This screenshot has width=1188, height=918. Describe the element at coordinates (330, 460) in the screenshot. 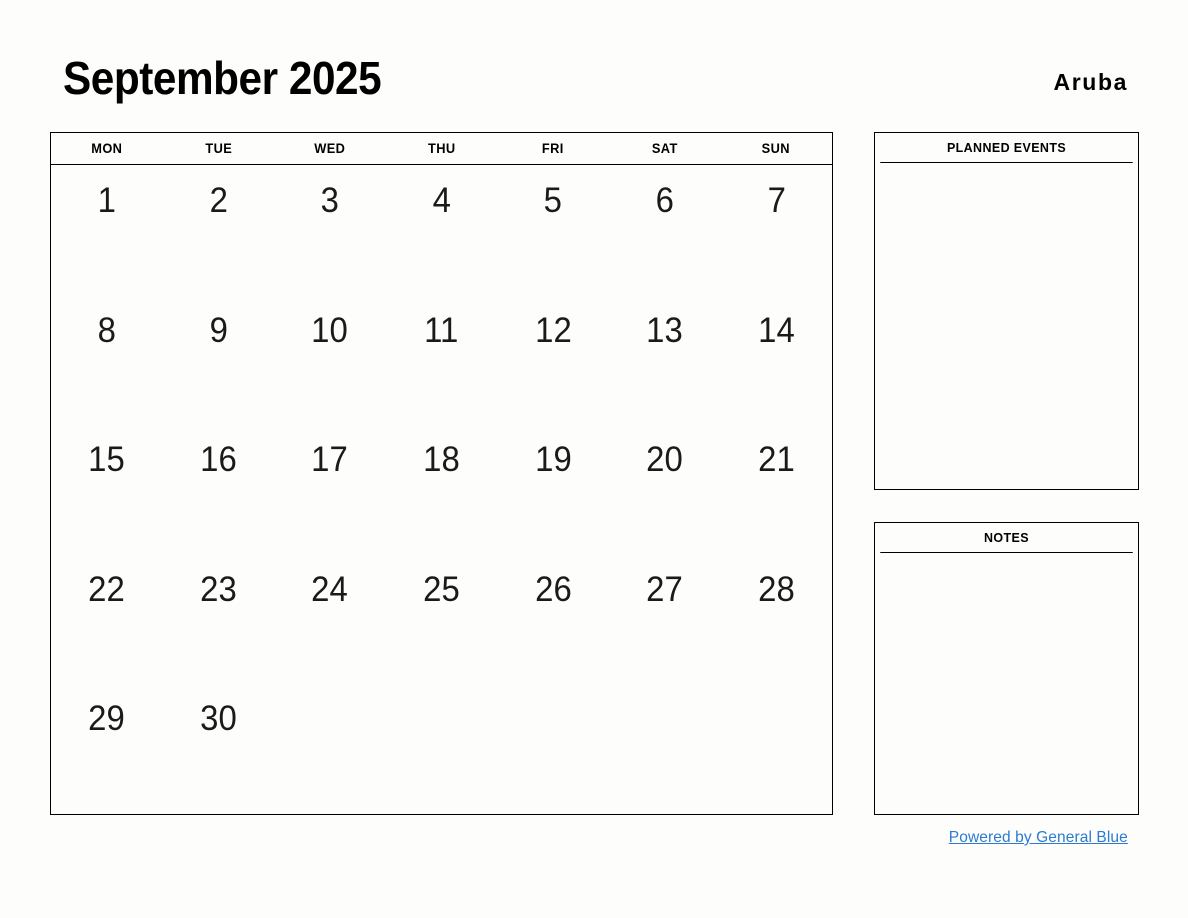

I see `day-number: 17` at that location.